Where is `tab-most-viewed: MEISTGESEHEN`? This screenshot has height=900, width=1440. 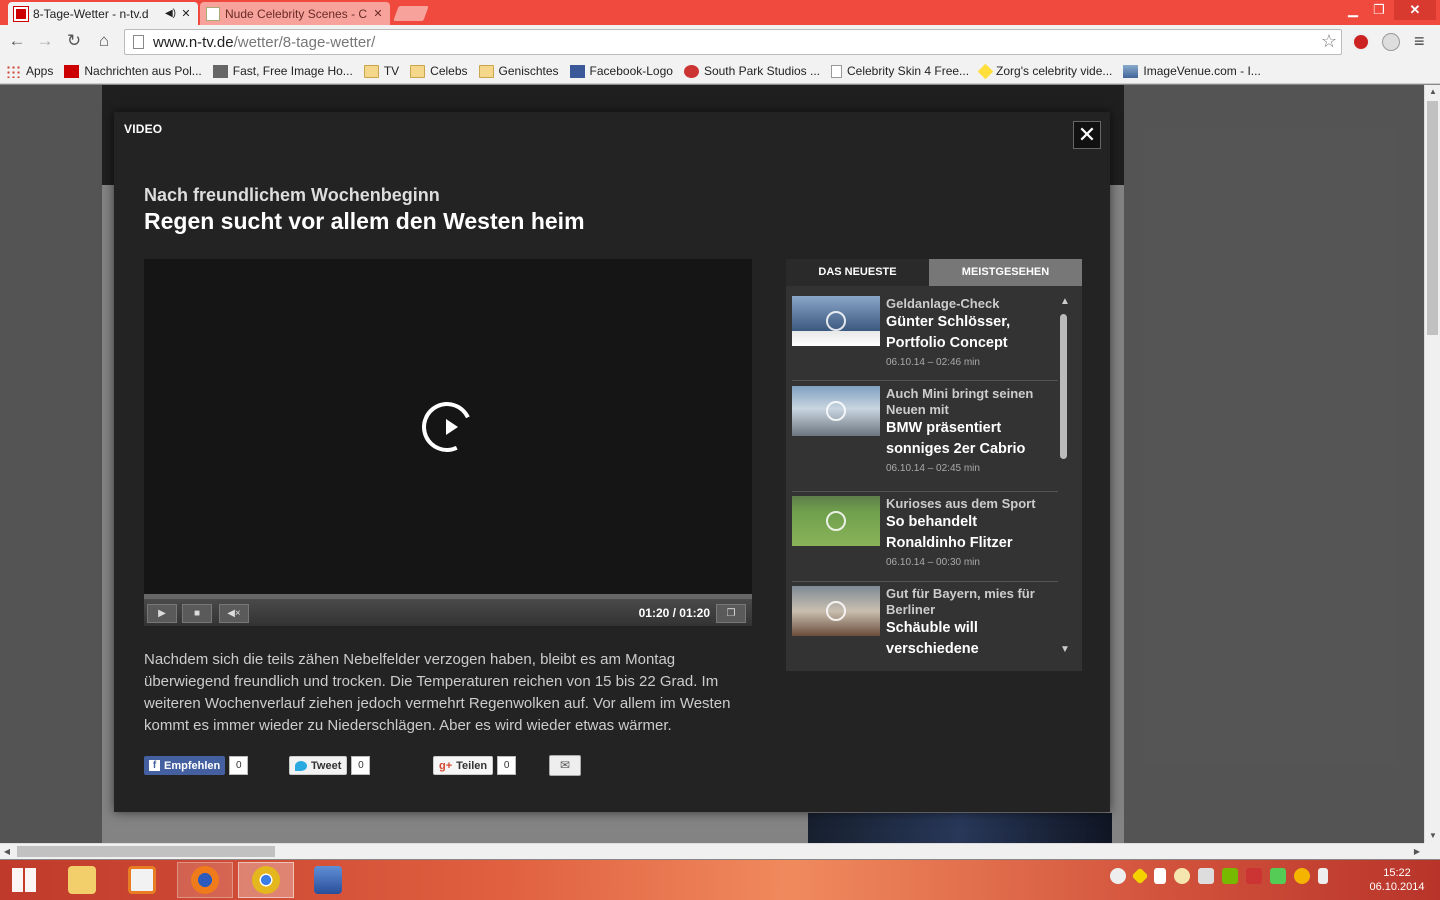 tab-most-viewed: MEISTGESEHEN is located at coordinates (1005, 272).